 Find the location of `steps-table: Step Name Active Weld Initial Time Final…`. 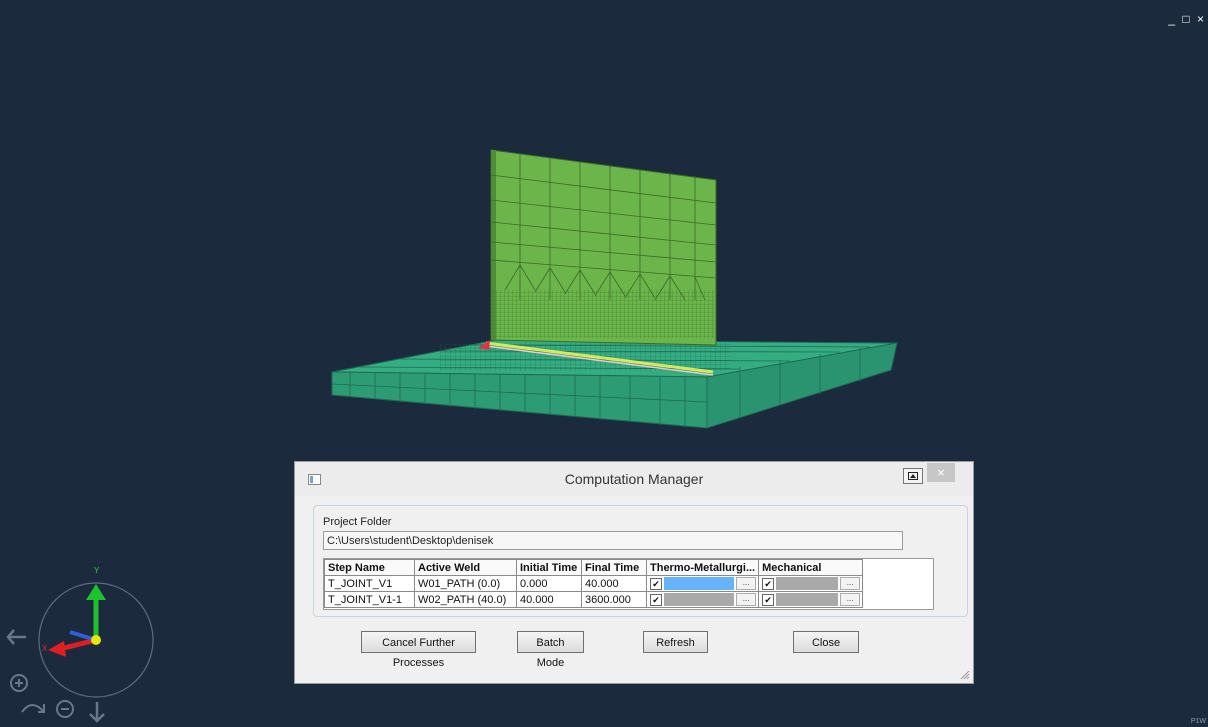

steps-table: Step Name Active Weld Initial Time Final… is located at coordinates (628, 584).